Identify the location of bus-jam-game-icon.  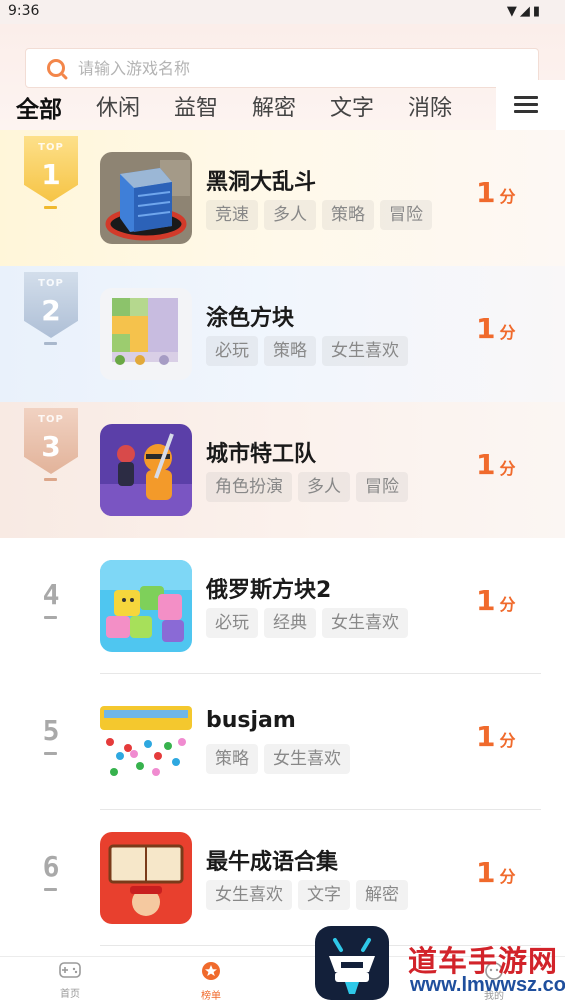
(146, 742).